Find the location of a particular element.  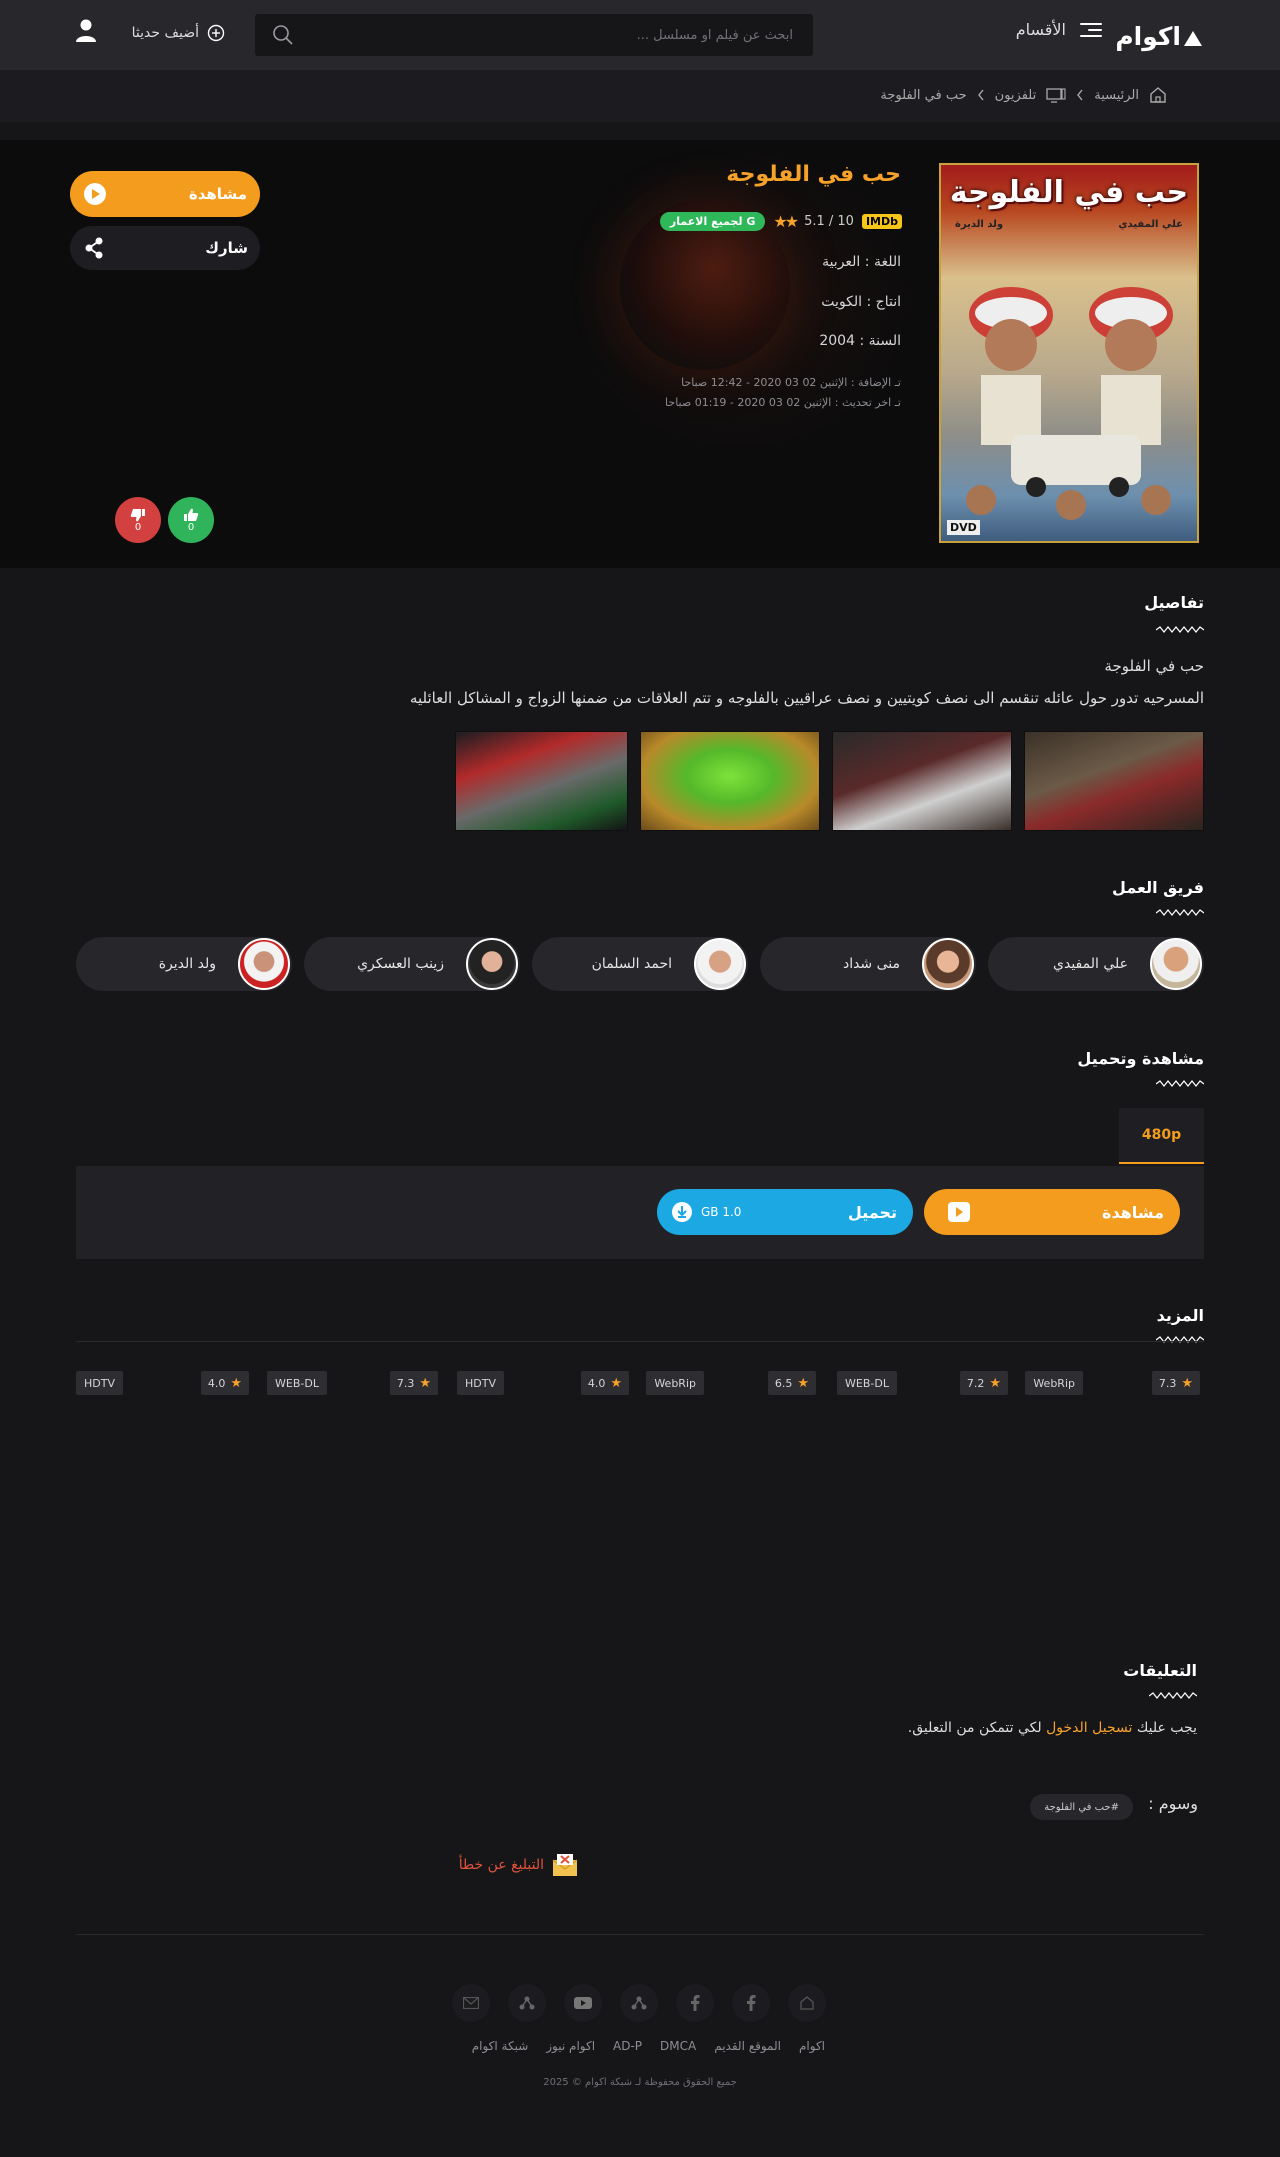

details-name: حب في الفلوجة is located at coordinates (1154, 666).